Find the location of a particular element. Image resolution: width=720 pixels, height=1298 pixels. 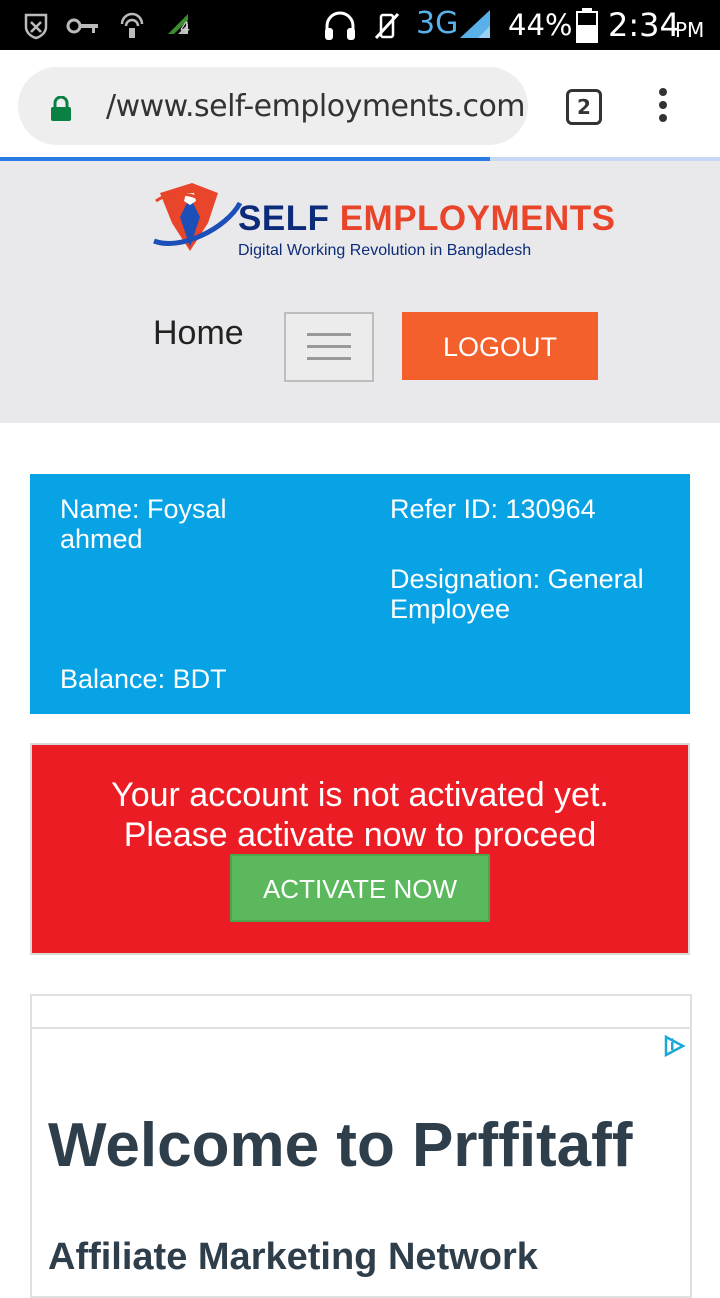

tab-switcher-button: 2 is located at coordinates (584, 107).